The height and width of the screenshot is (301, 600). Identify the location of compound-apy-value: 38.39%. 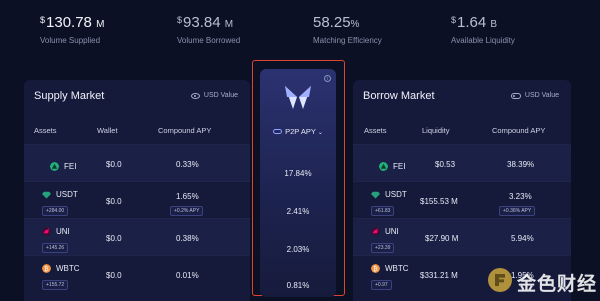
(521, 164).